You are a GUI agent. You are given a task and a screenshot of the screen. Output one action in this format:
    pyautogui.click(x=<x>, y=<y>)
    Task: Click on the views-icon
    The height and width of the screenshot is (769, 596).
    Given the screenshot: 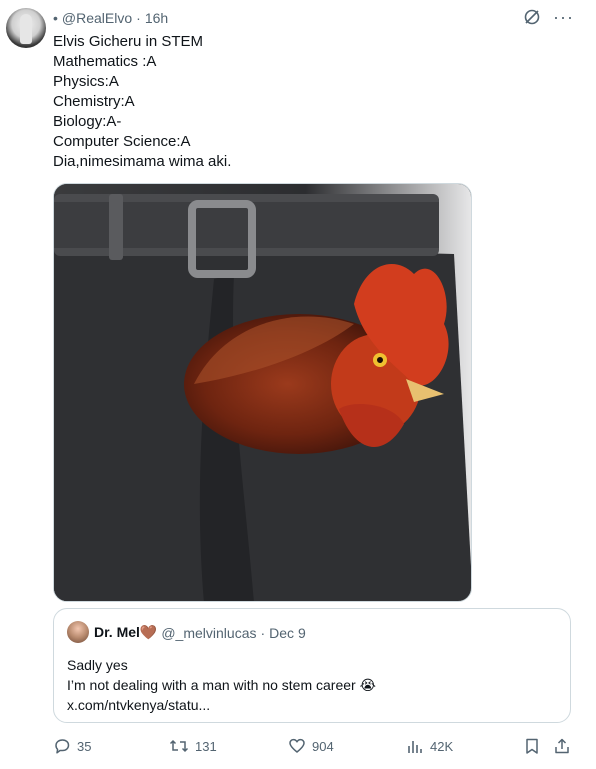 What is the action you would take?
    pyautogui.click(x=415, y=747)
    